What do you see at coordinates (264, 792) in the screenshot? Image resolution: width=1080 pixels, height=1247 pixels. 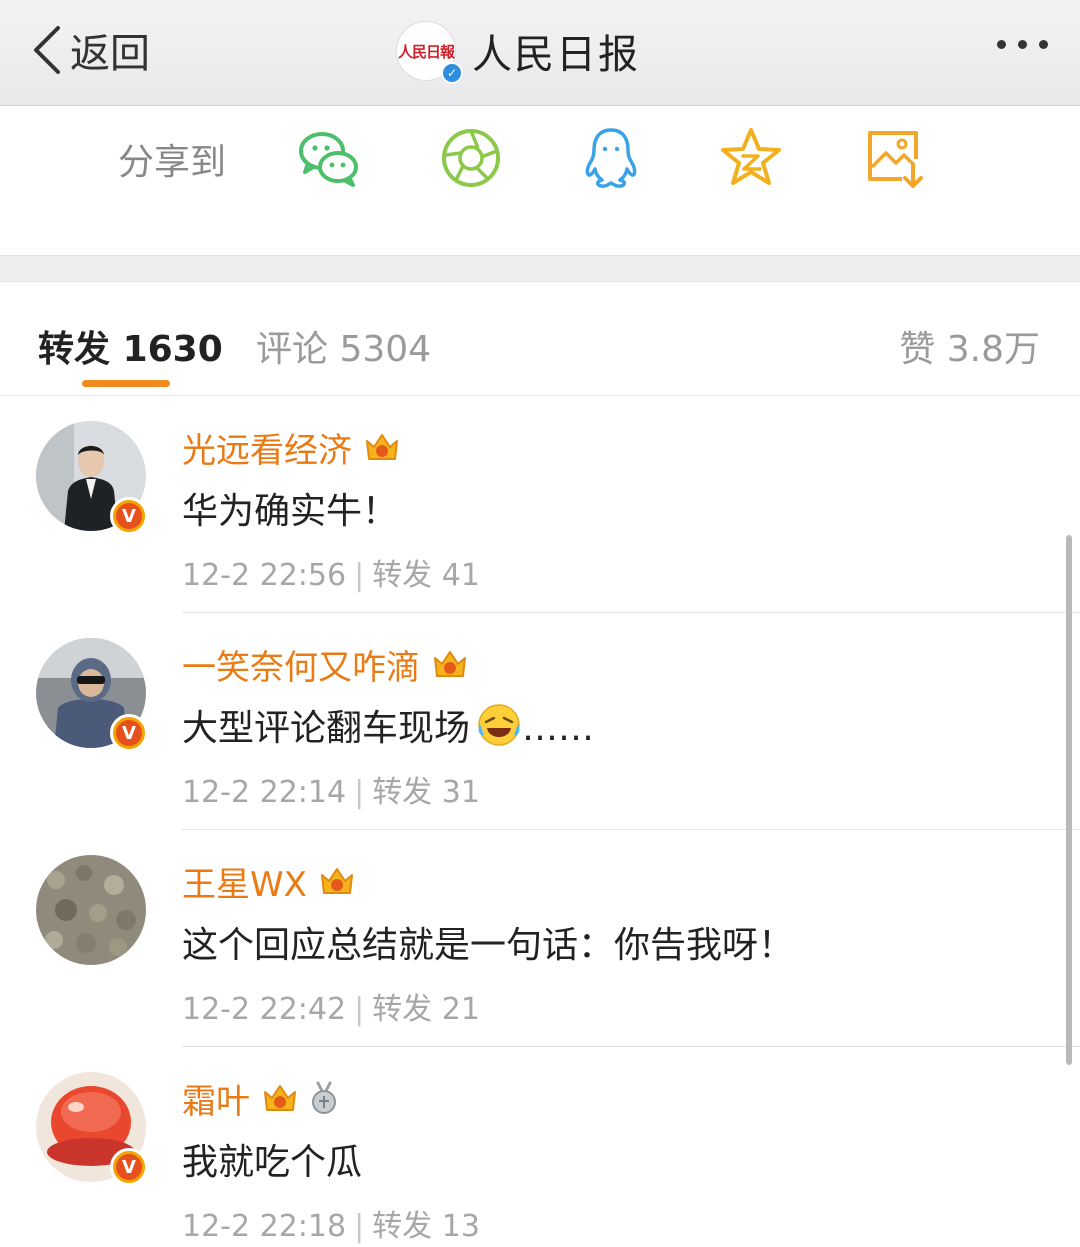 I see `timestamp: 12-2 22:14` at bounding box center [264, 792].